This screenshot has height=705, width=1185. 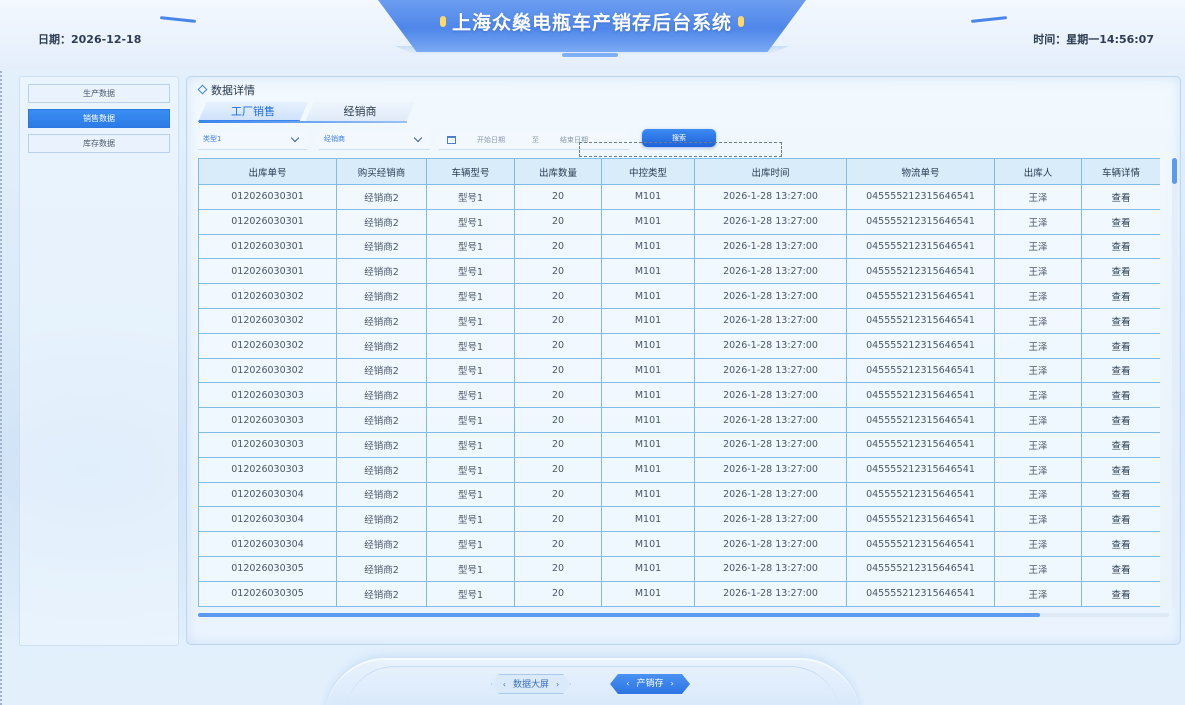 I want to click on vertical-scrollbar, so click(x=1174, y=383).